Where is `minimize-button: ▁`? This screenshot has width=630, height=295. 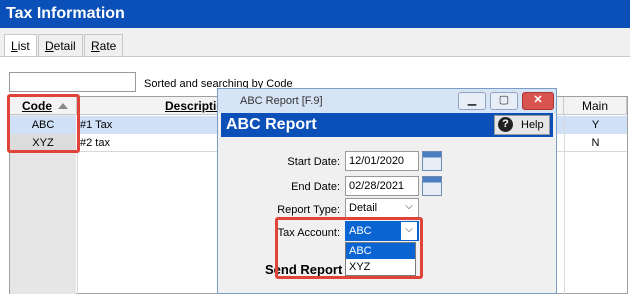
minimize-button: ▁ is located at coordinates (472, 101).